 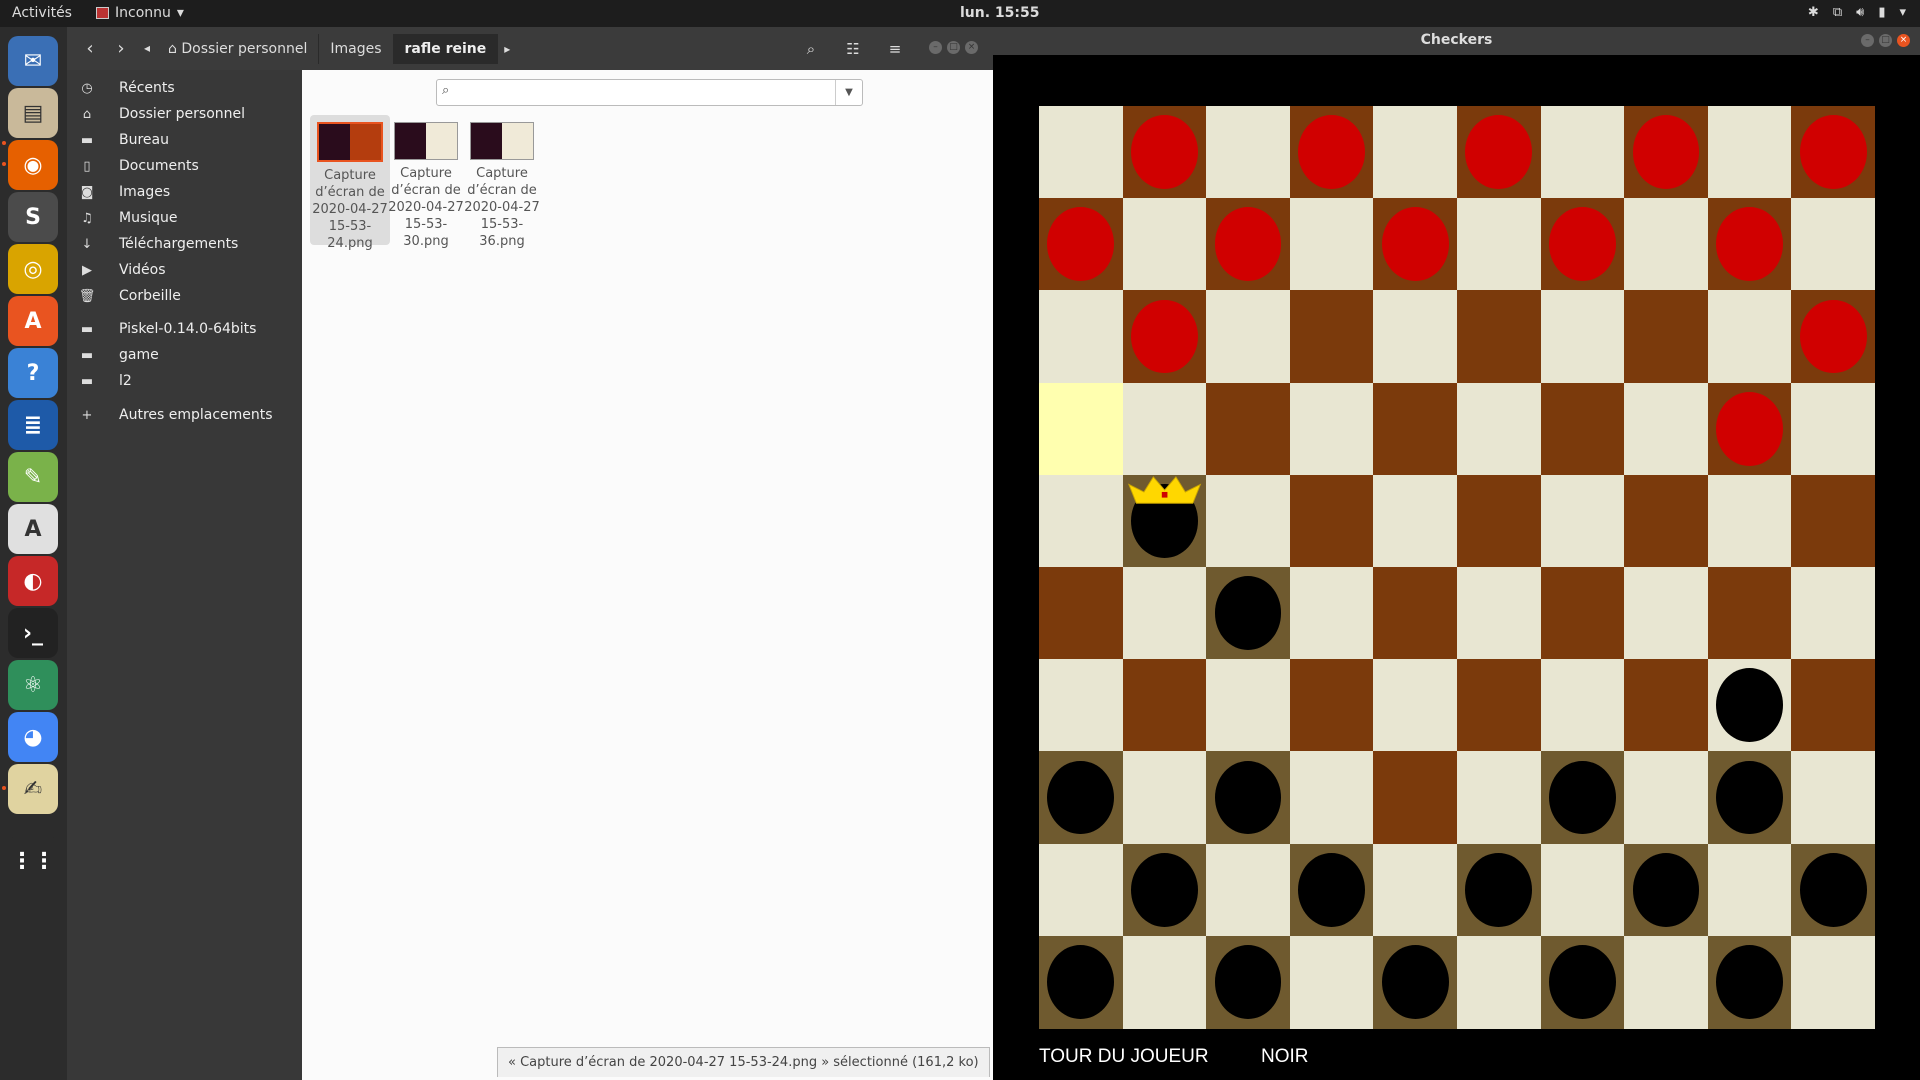 What do you see at coordinates (42, 13) in the screenshot?
I see `activities-button: Activités` at bounding box center [42, 13].